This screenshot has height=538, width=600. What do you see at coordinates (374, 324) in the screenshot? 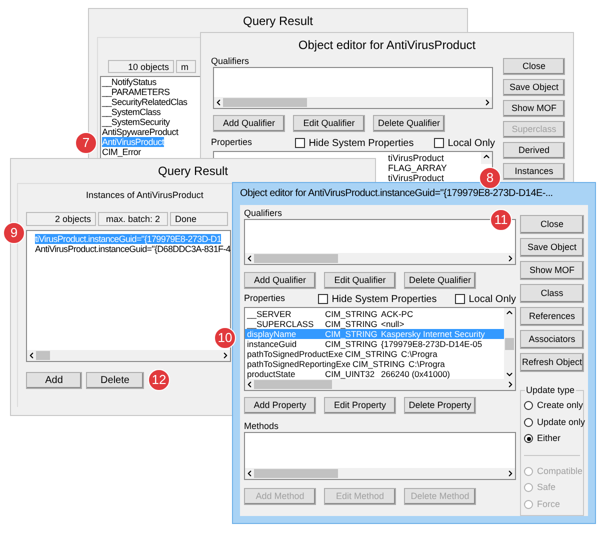
I see `property-row: __SUPERCLASS CIM_STRING <null>` at bounding box center [374, 324].